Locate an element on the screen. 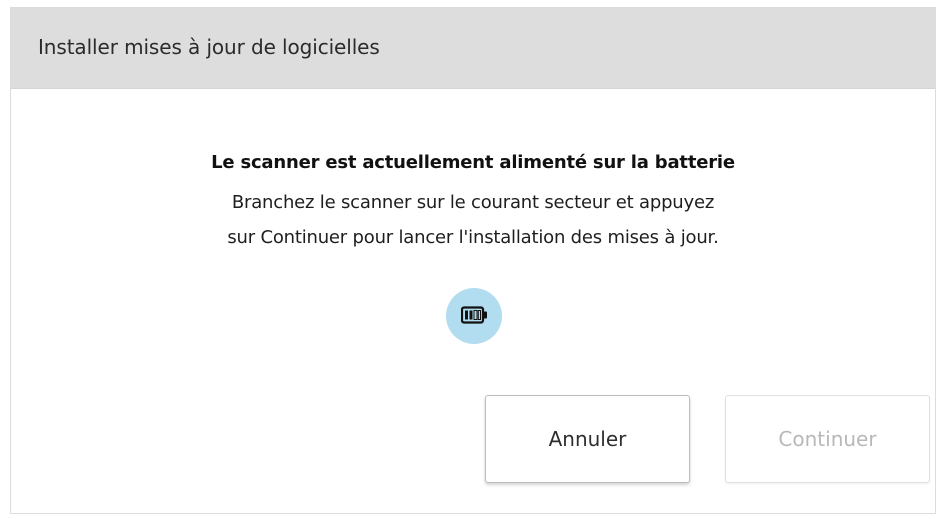 The height and width of the screenshot is (519, 949). battery-icon is located at coordinates (474, 315).